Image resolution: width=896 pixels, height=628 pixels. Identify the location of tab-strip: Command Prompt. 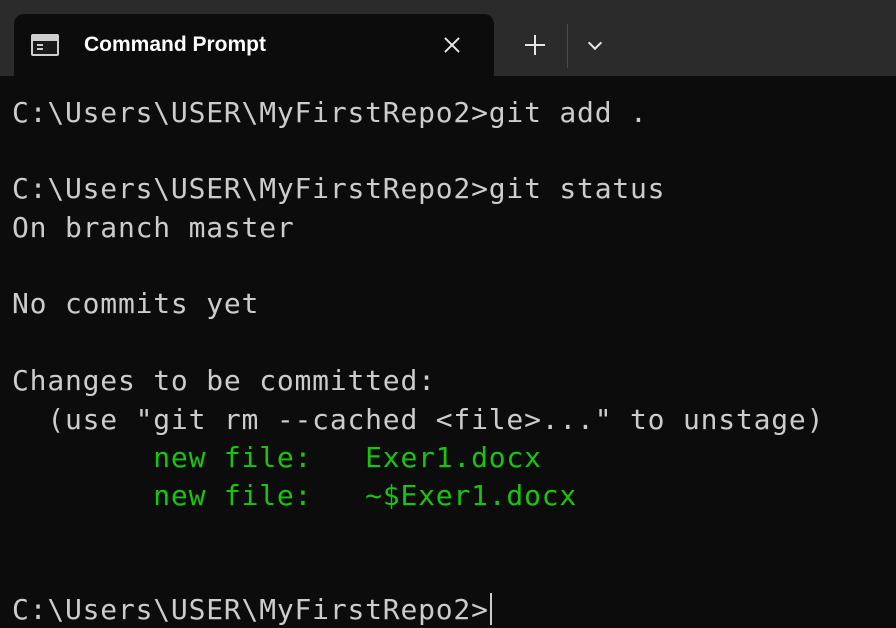
(448, 38).